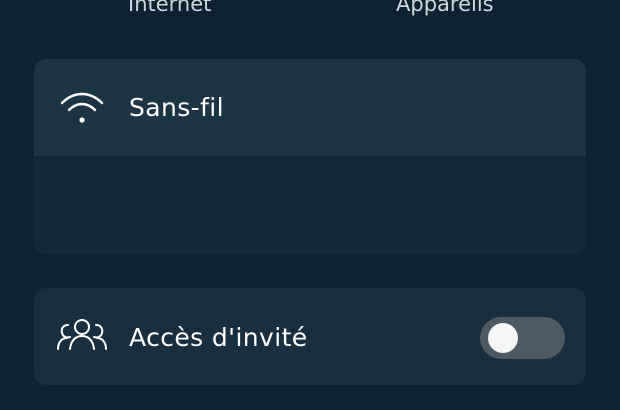 Image resolution: width=620 pixels, height=410 pixels. Describe the element at coordinates (82, 334) in the screenshot. I see `users-icon` at that location.